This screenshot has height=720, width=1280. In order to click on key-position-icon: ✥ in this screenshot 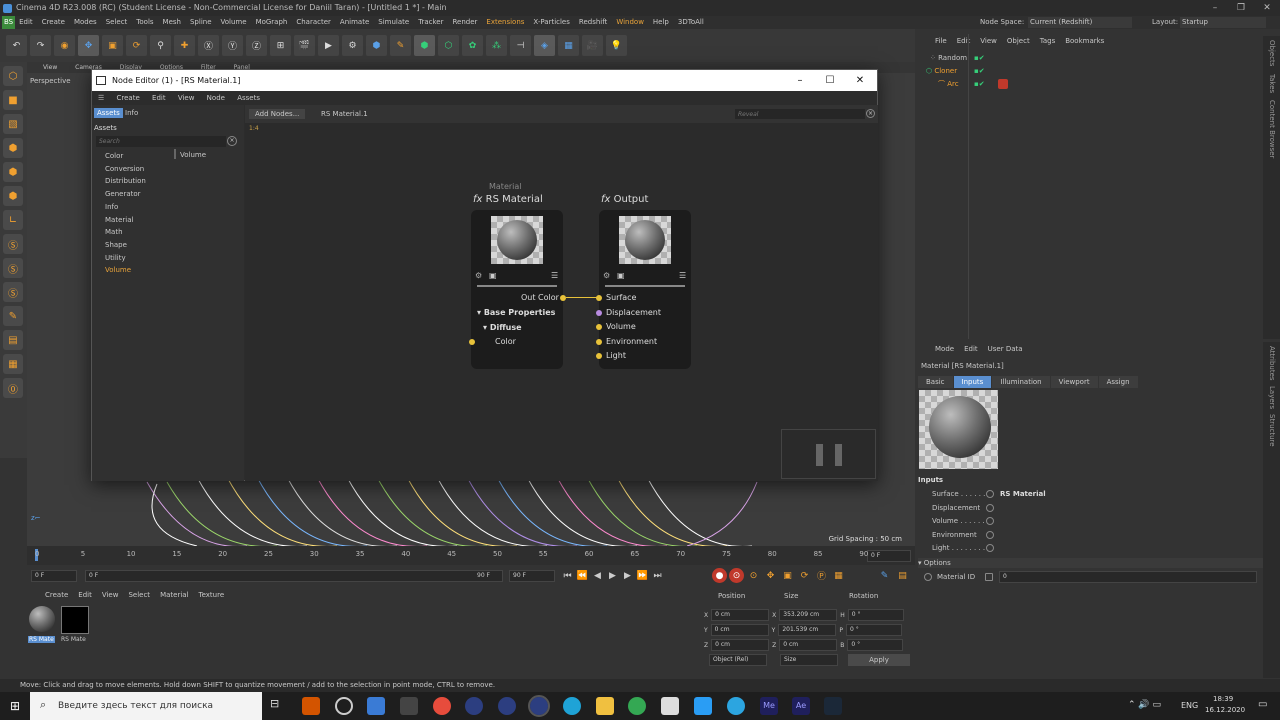, I will do `click(770, 575)`.